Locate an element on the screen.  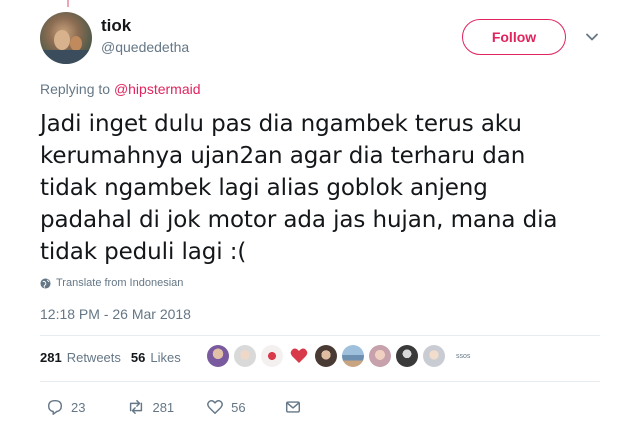
thread-connector is located at coordinates (68, 3).